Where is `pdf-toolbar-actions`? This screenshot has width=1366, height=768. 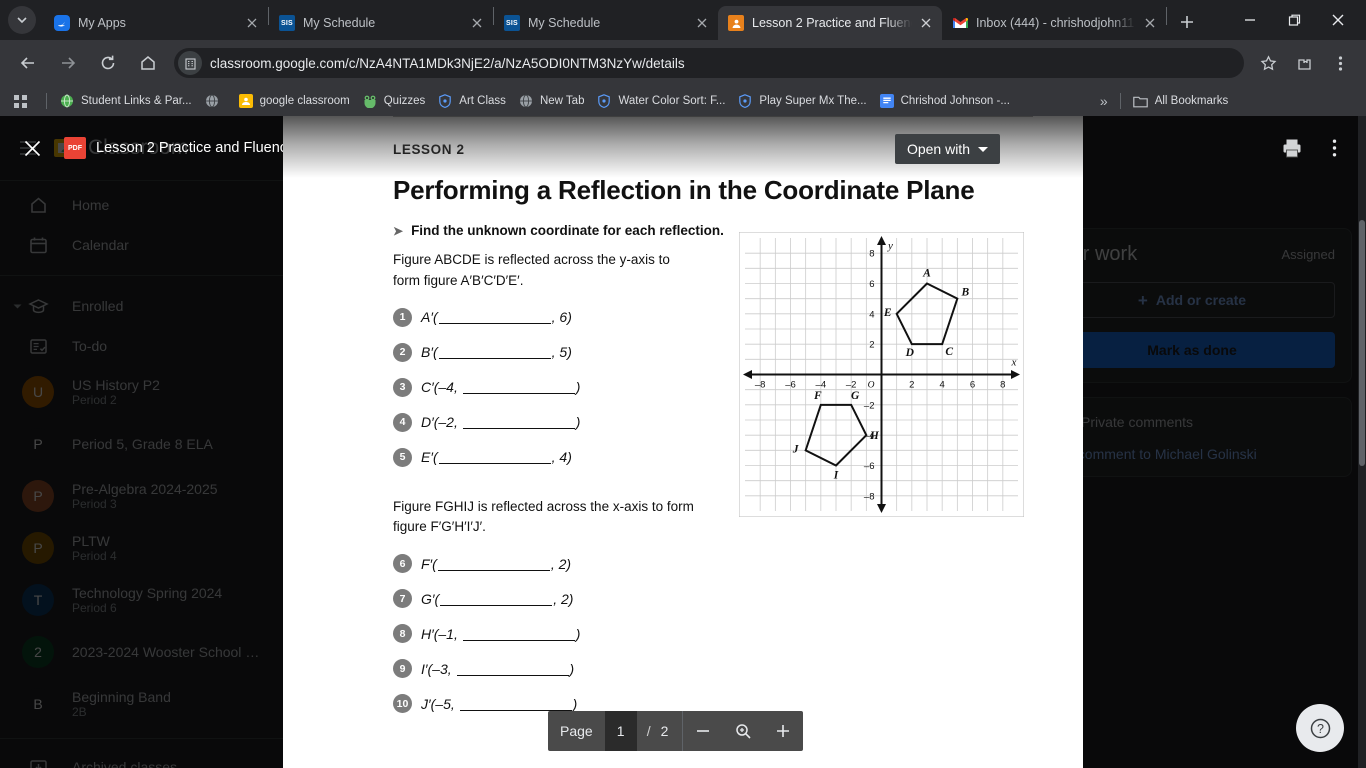
pdf-toolbar-actions is located at coordinates (1313, 148).